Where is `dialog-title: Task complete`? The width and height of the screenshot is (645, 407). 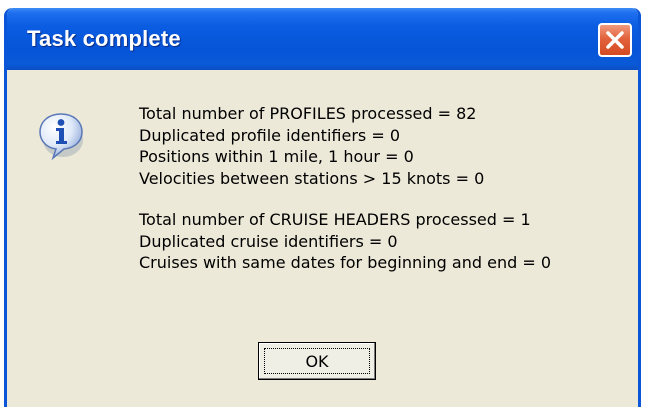 dialog-title: Task complete is located at coordinates (104, 38).